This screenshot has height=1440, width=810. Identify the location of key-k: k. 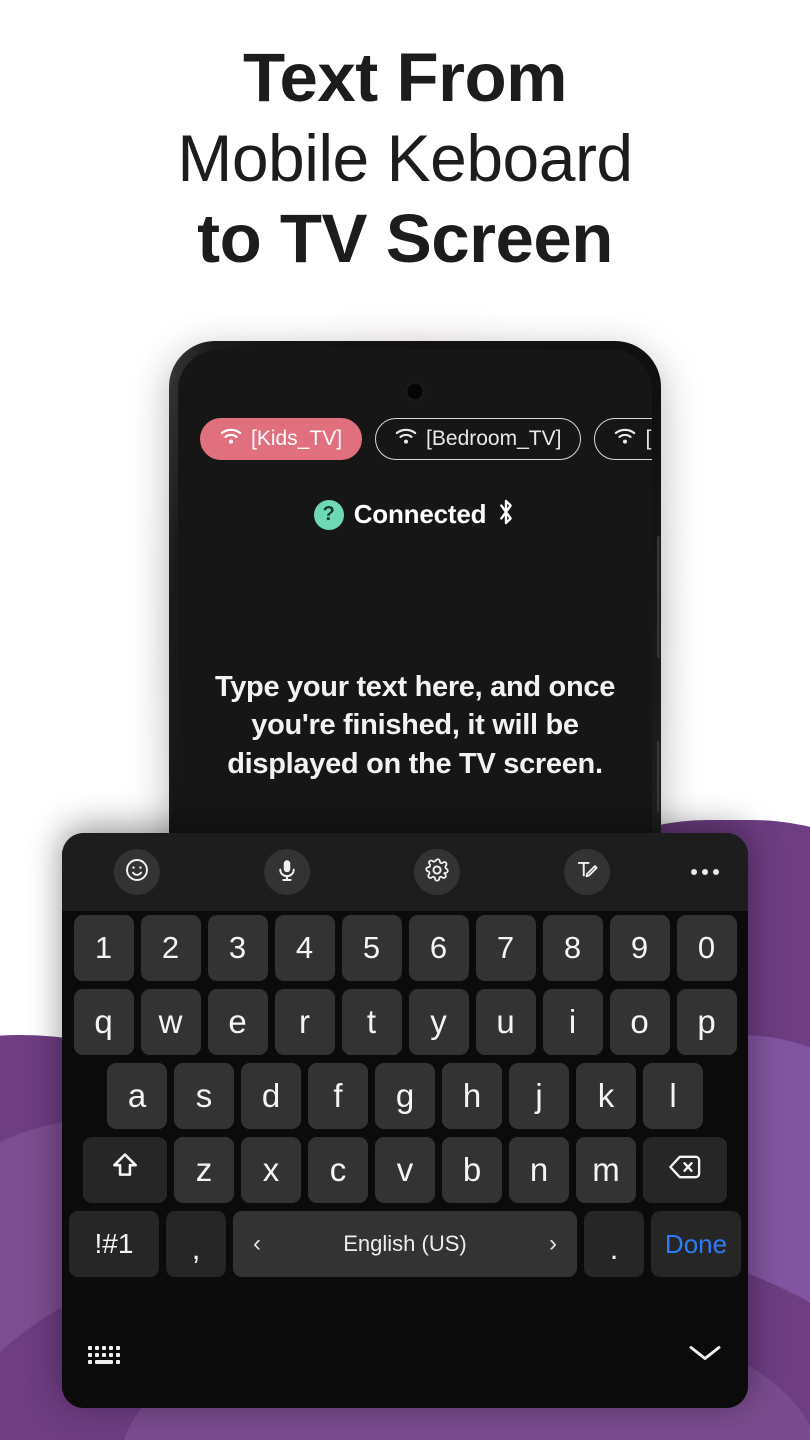
(606, 1096).